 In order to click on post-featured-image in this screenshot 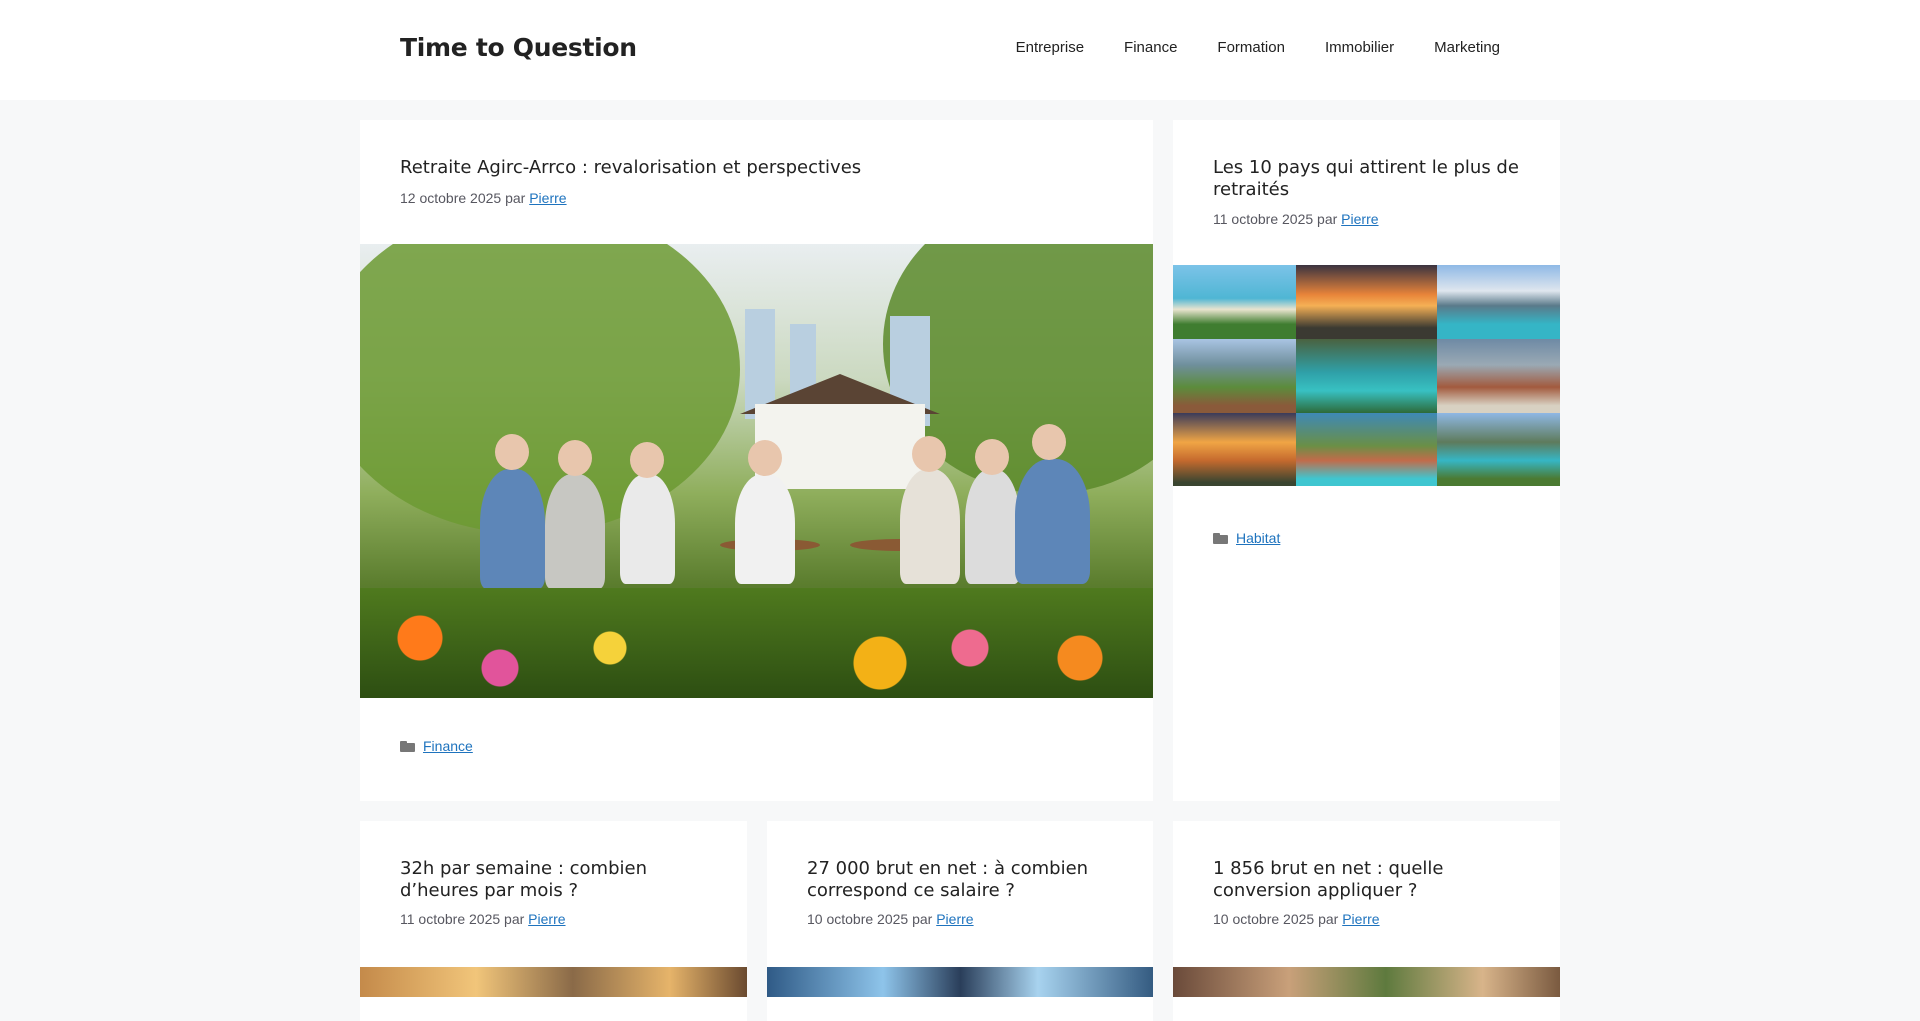, I will do `click(1366, 375)`.